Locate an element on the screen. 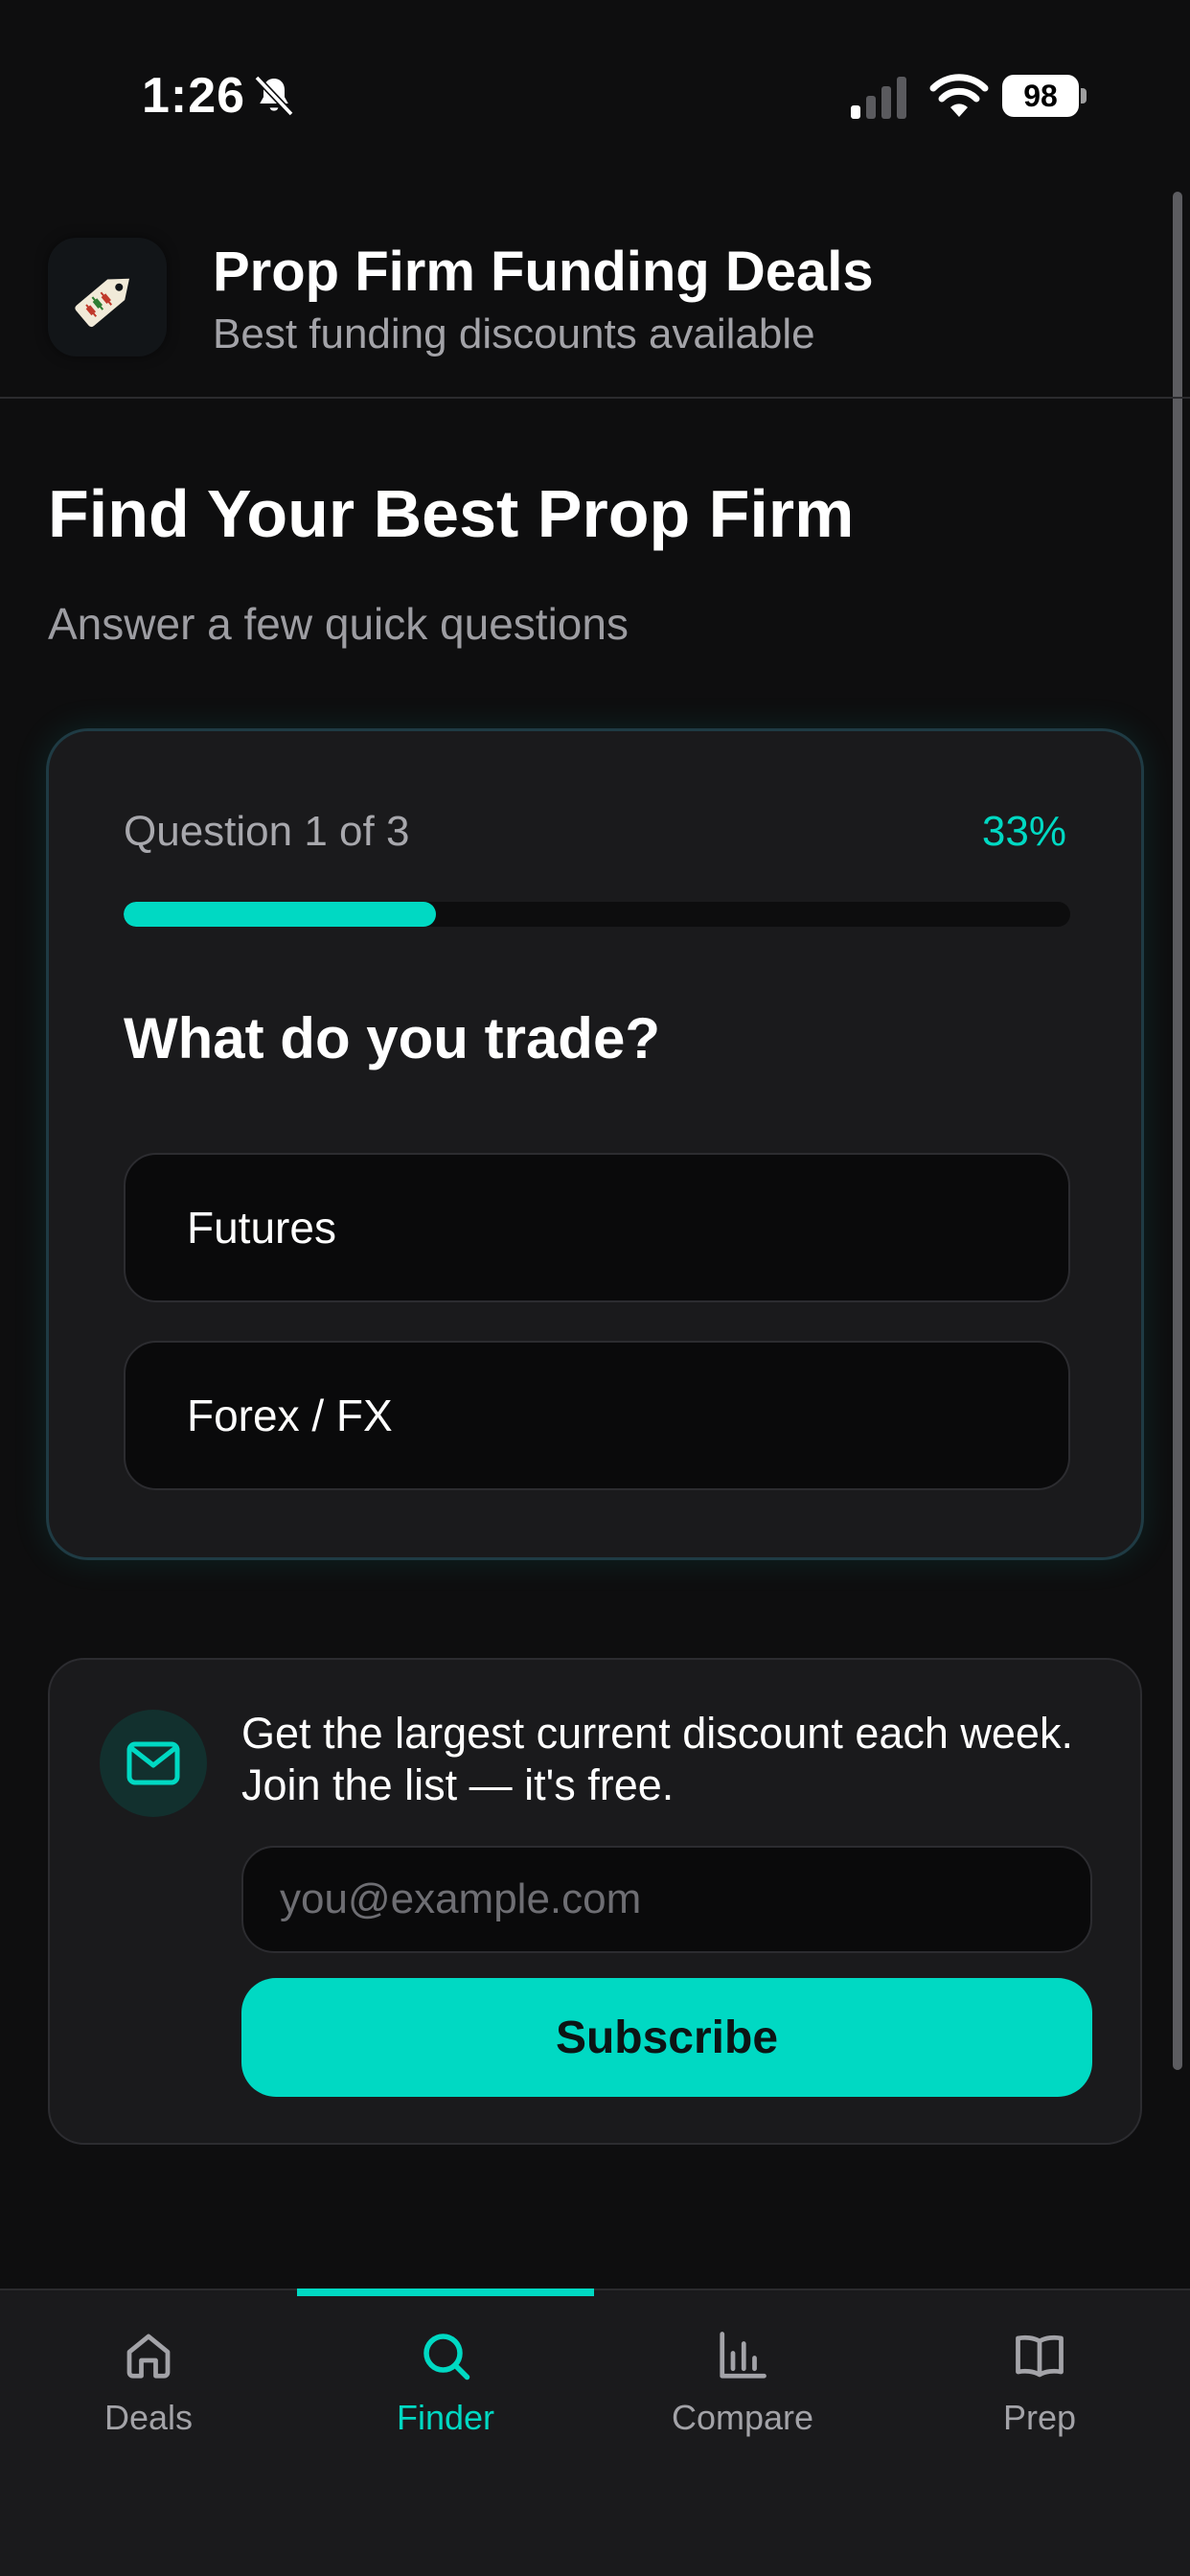  nav-label-finder: Finder is located at coordinates (445, 2417).